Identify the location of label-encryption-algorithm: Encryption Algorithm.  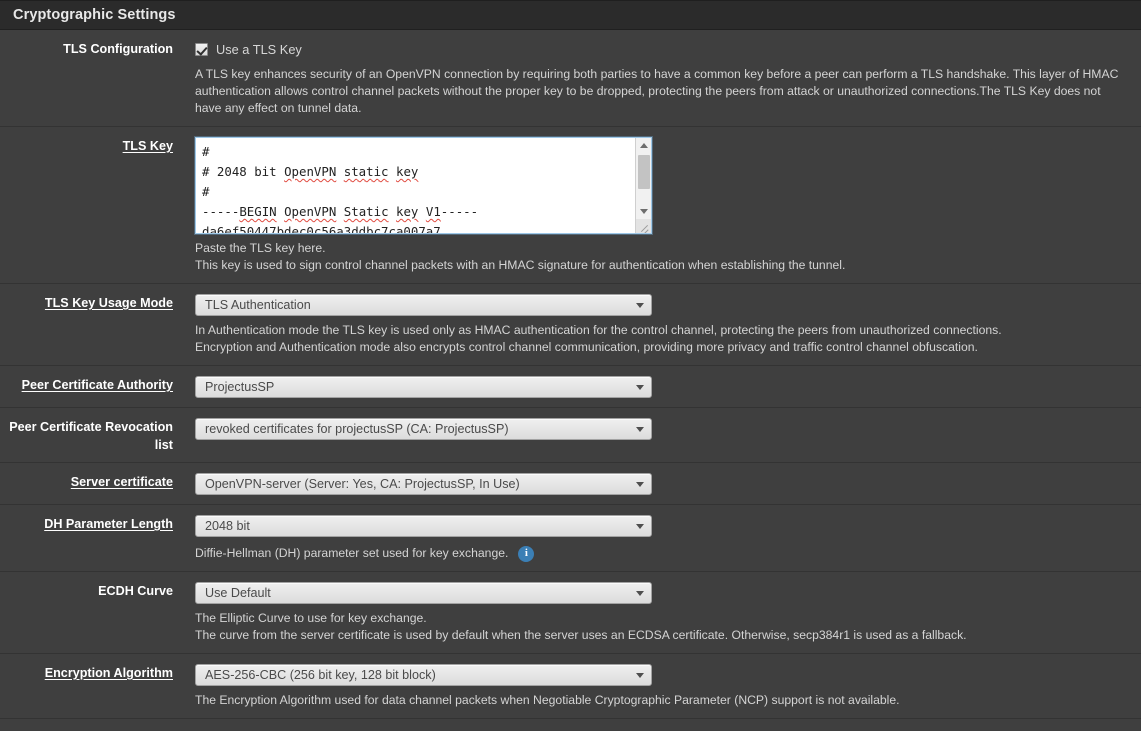
(108, 673).